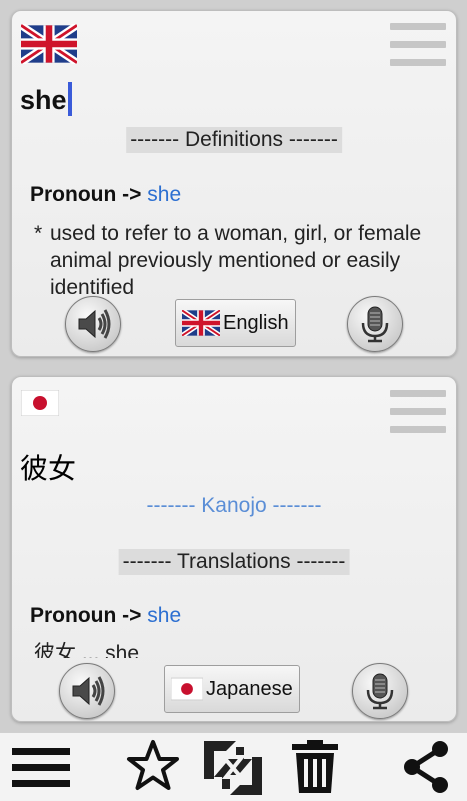  I want to click on target-word: 彼女, so click(48, 468).